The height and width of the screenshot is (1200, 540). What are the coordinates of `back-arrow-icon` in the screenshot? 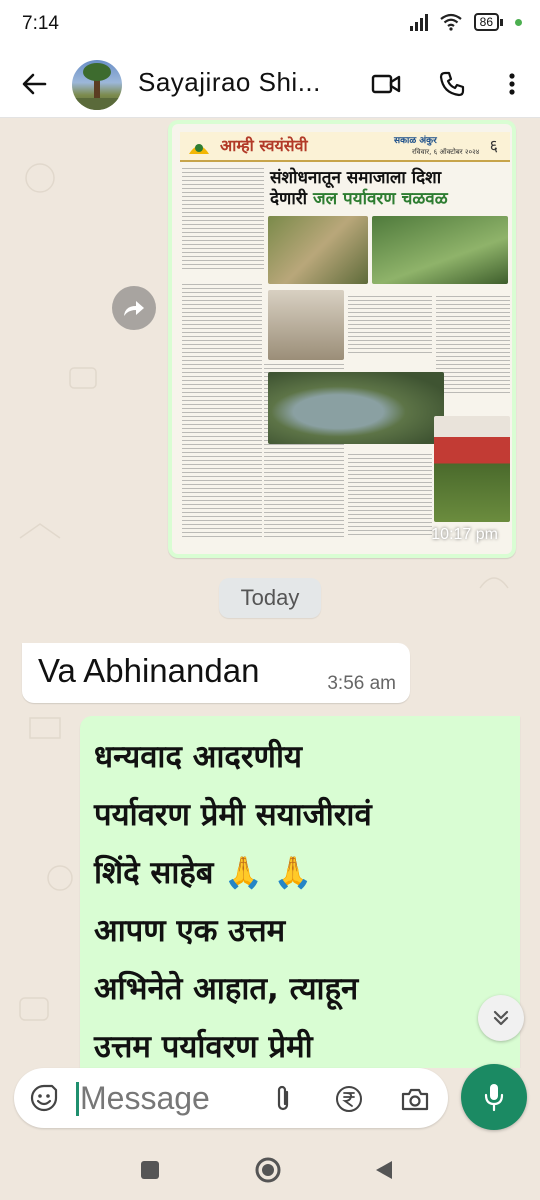 It's located at (34, 84).